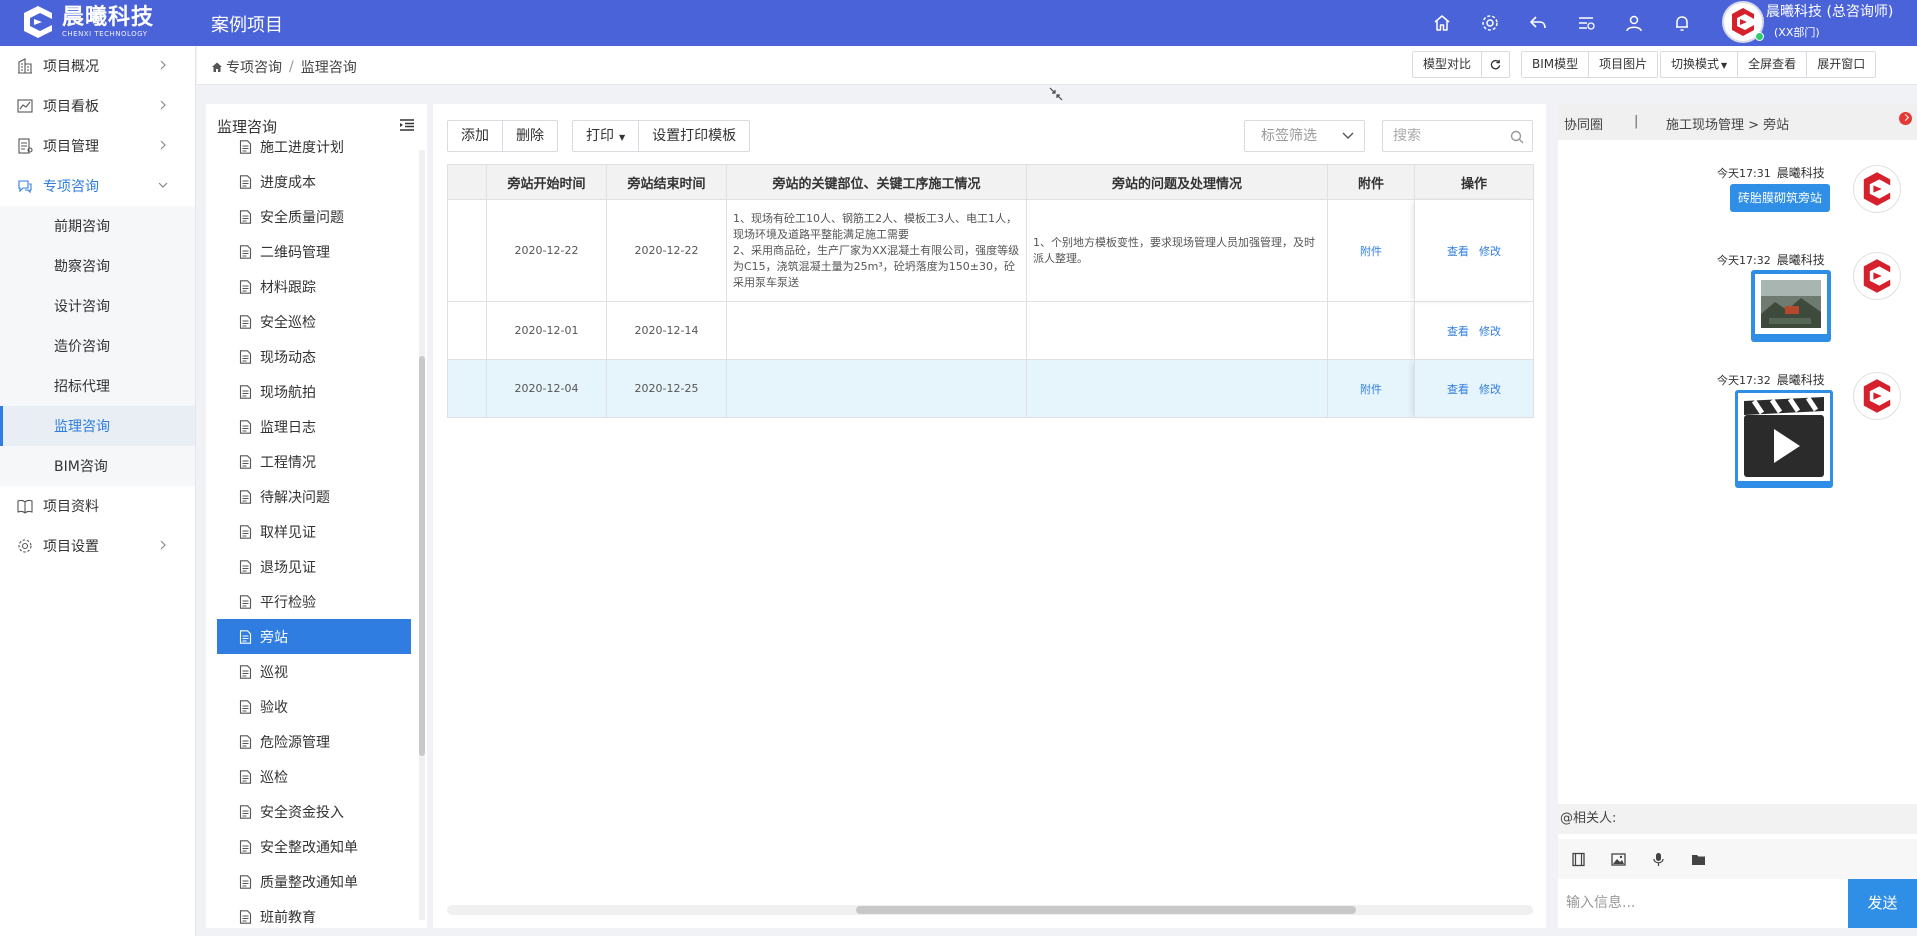  What do you see at coordinates (1780, 198) in the screenshot?
I see `message-text-bubble: 砖胎膜砌筑旁站` at bounding box center [1780, 198].